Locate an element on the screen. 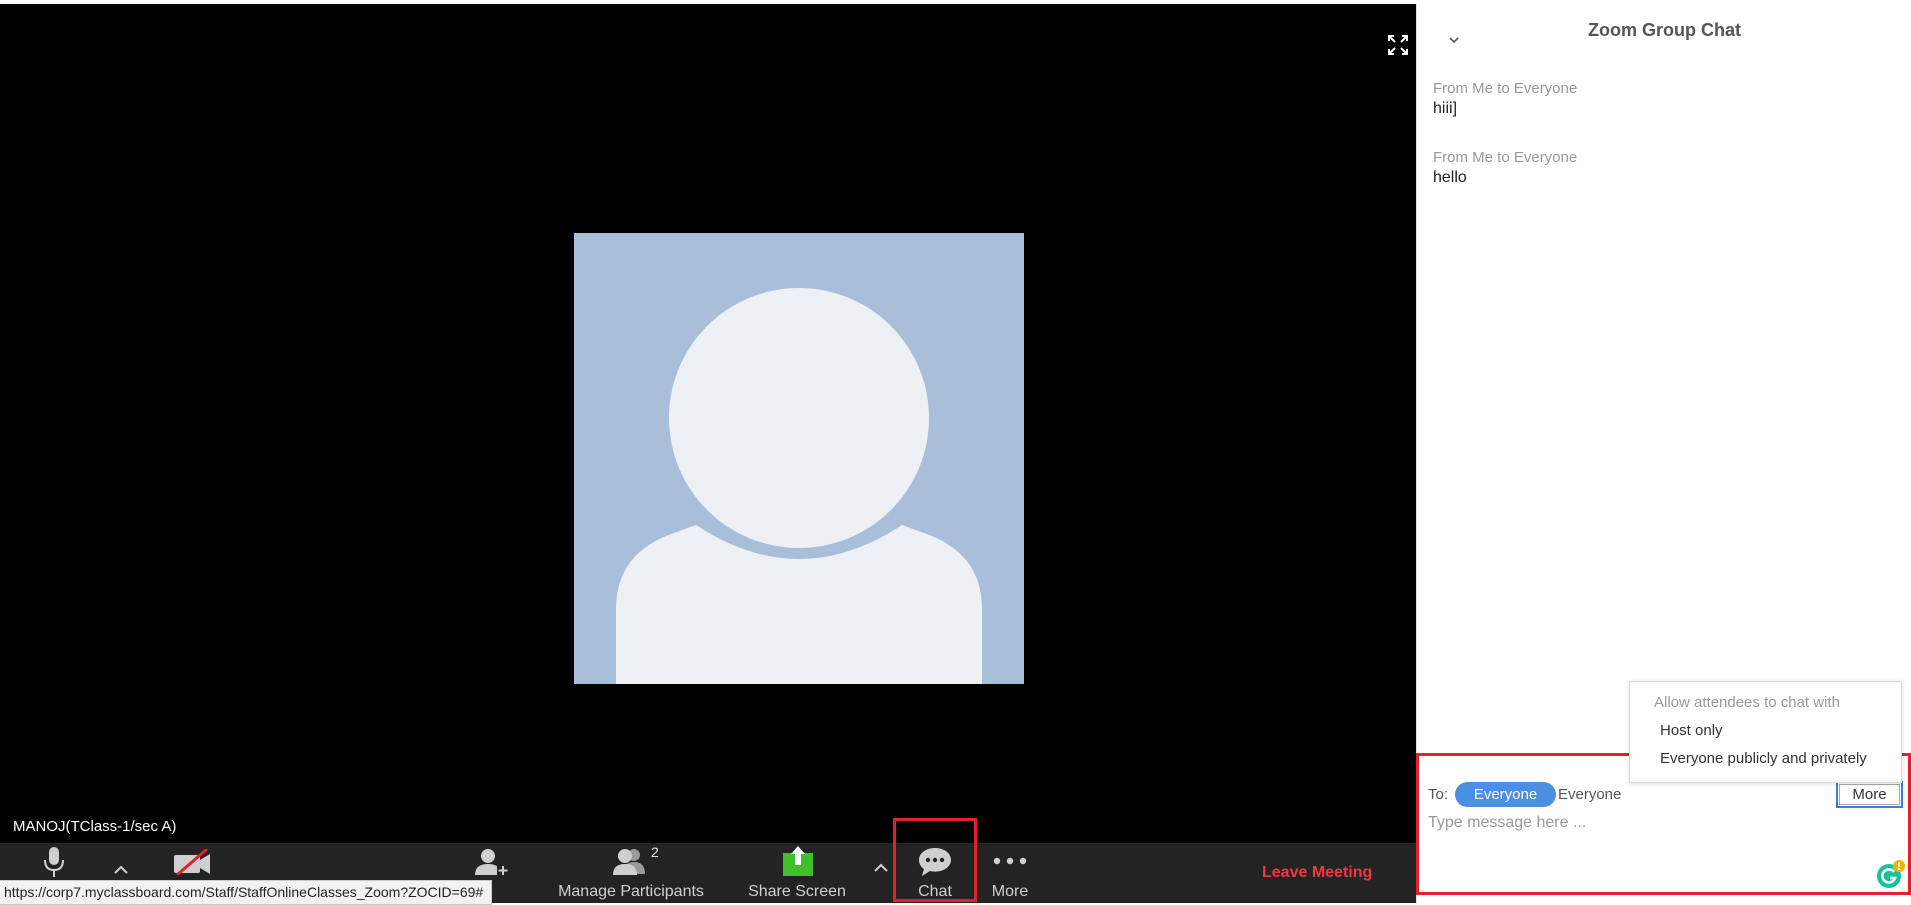 Image resolution: width=1911 pixels, height=905 pixels. manage-participants-button: 2 Manage Participants is located at coordinates (631, 873).